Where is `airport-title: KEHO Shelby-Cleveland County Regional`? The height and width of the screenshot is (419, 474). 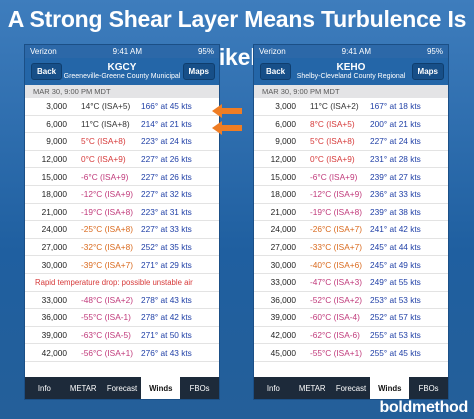
airport-title: KEHO Shelby-Cleveland County Regional is located at coordinates (351, 71).